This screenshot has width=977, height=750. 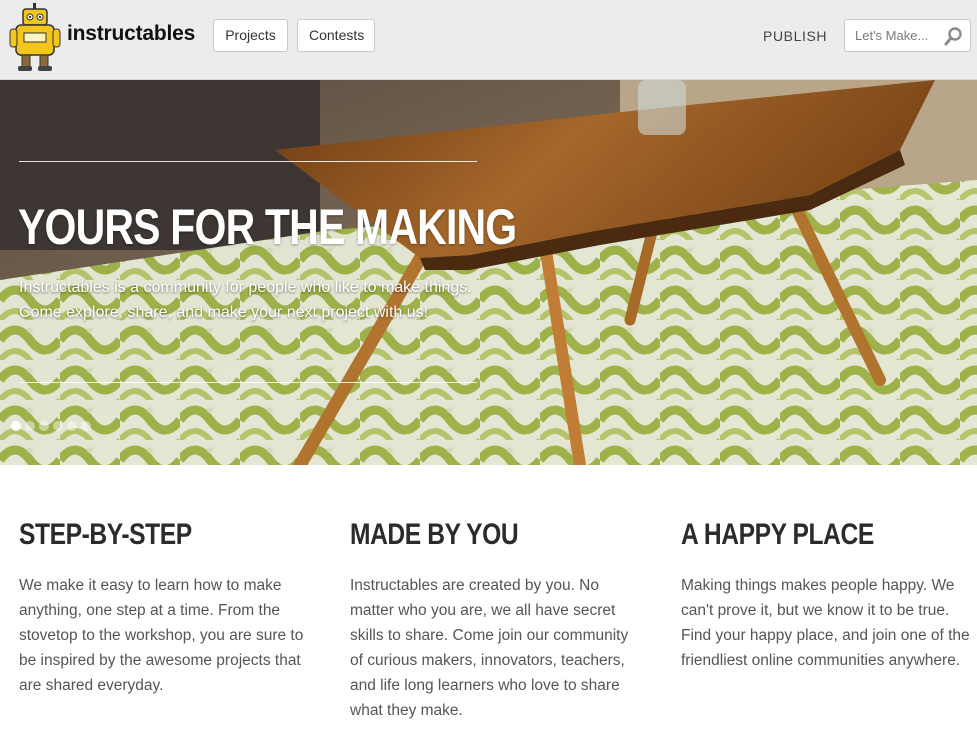 I want to click on contests-button: Contests, so click(x=336, y=35).